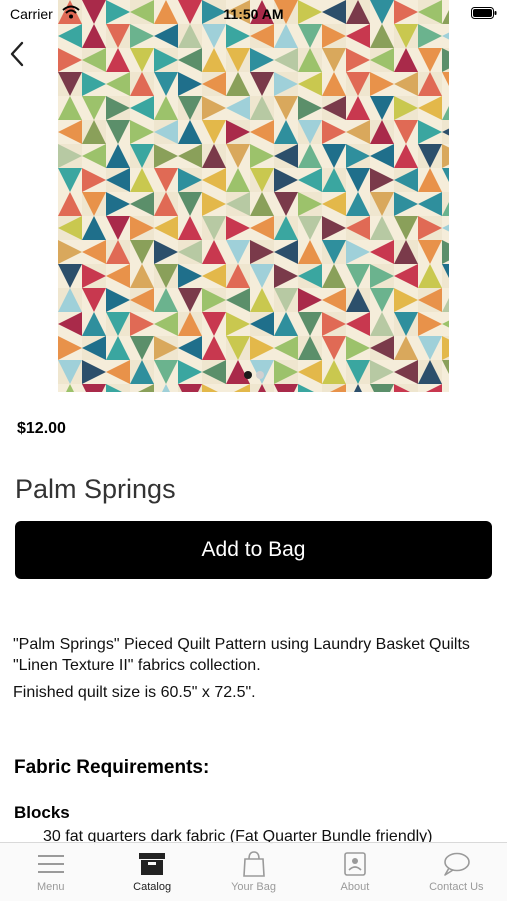 This screenshot has width=507, height=901. Describe the element at coordinates (254, 375) in the screenshot. I see `carousel-page-indicator` at that location.